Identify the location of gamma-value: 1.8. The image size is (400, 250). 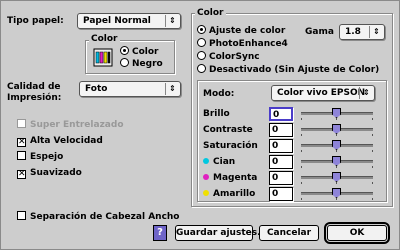
(353, 32).